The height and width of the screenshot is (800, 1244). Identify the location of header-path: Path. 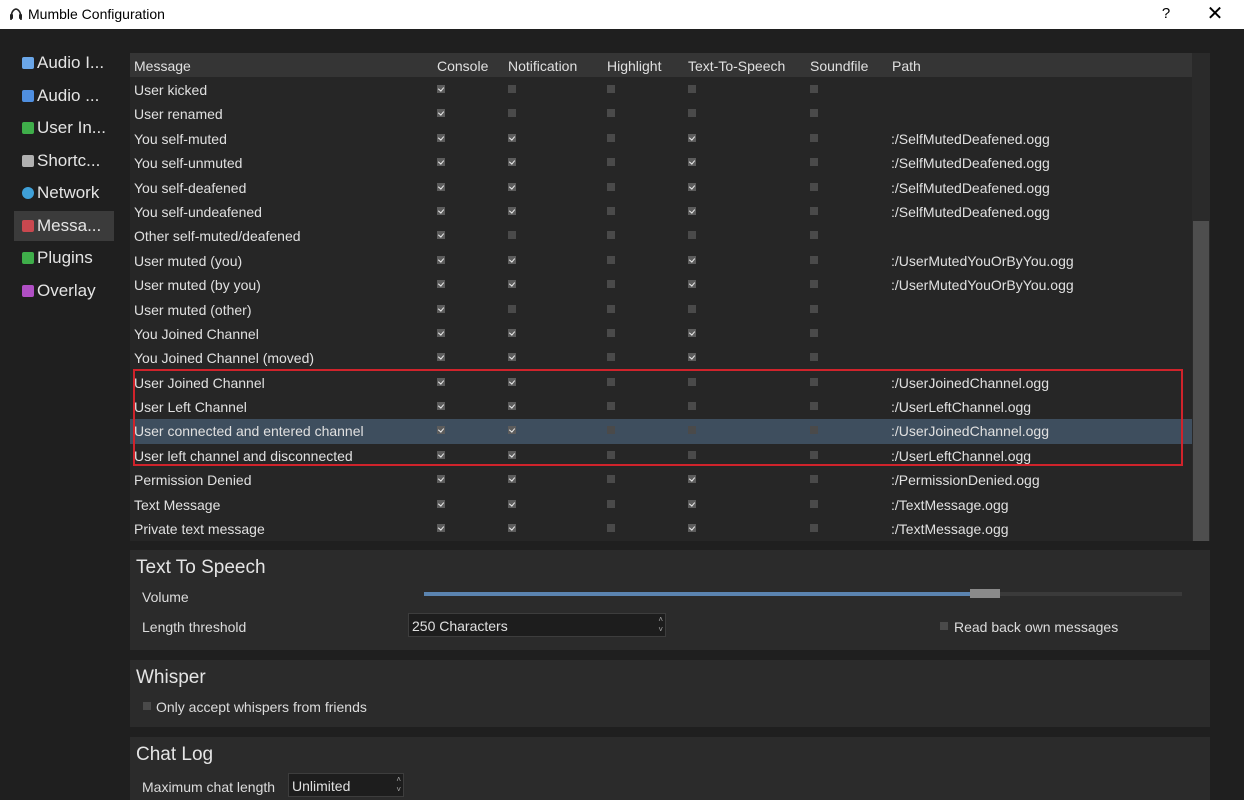
(906, 66).